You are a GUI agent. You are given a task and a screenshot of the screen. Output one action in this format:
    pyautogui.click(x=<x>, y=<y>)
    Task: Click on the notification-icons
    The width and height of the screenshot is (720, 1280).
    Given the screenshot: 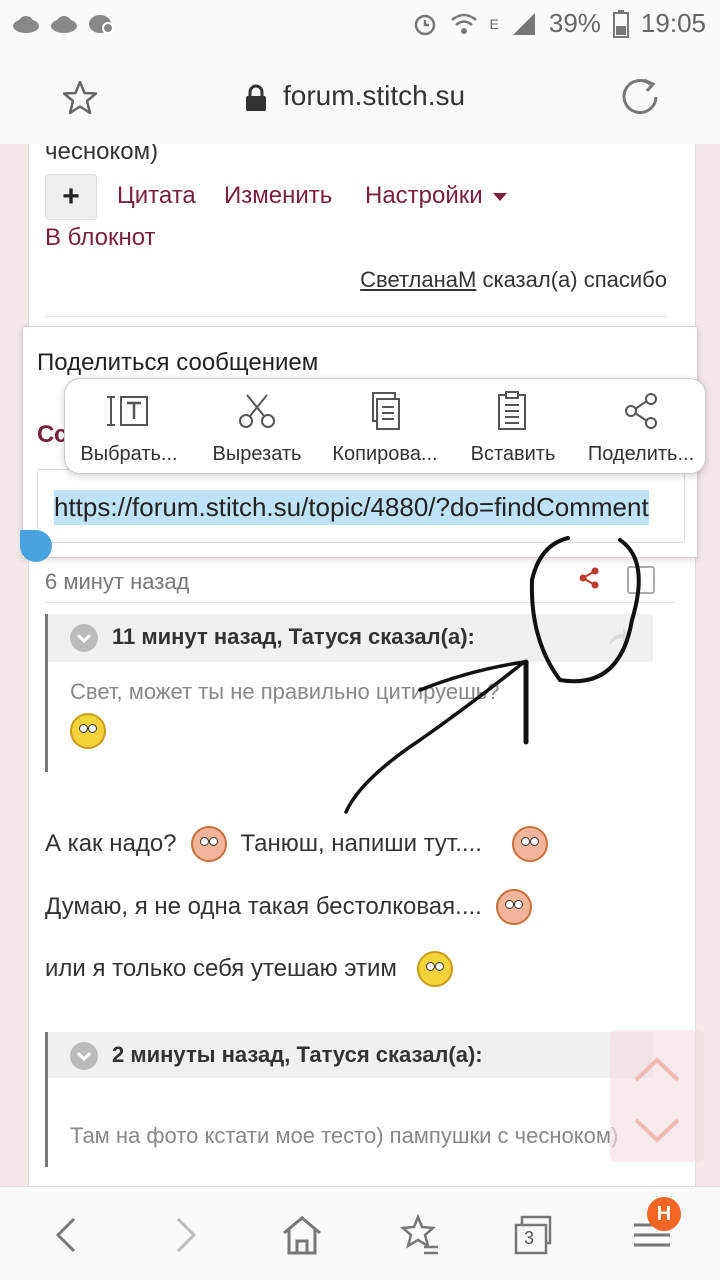 What is the action you would take?
    pyautogui.click(x=64, y=23)
    